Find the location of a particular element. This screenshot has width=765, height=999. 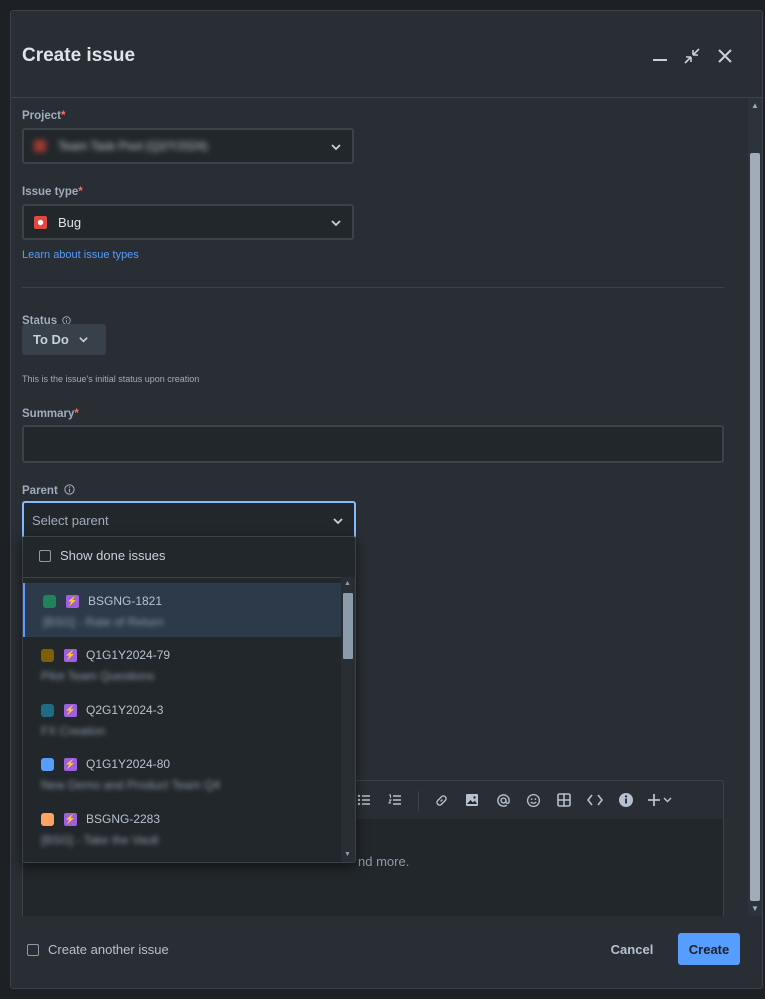

status-dropdown-button: To Do is located at coordinates (64, 339).